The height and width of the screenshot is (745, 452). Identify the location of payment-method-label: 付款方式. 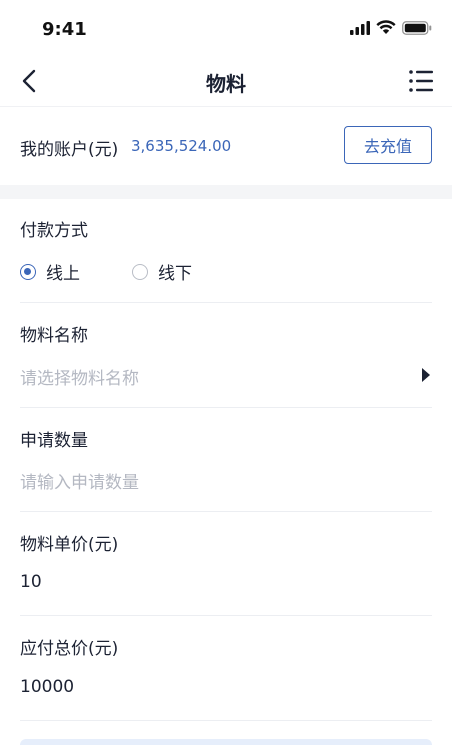
(54, 231).